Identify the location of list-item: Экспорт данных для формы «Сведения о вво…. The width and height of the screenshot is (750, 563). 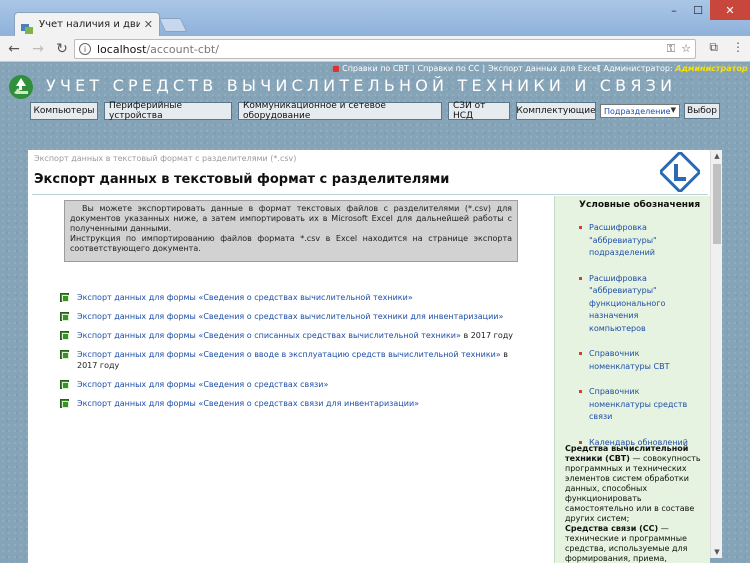
(295, 360).